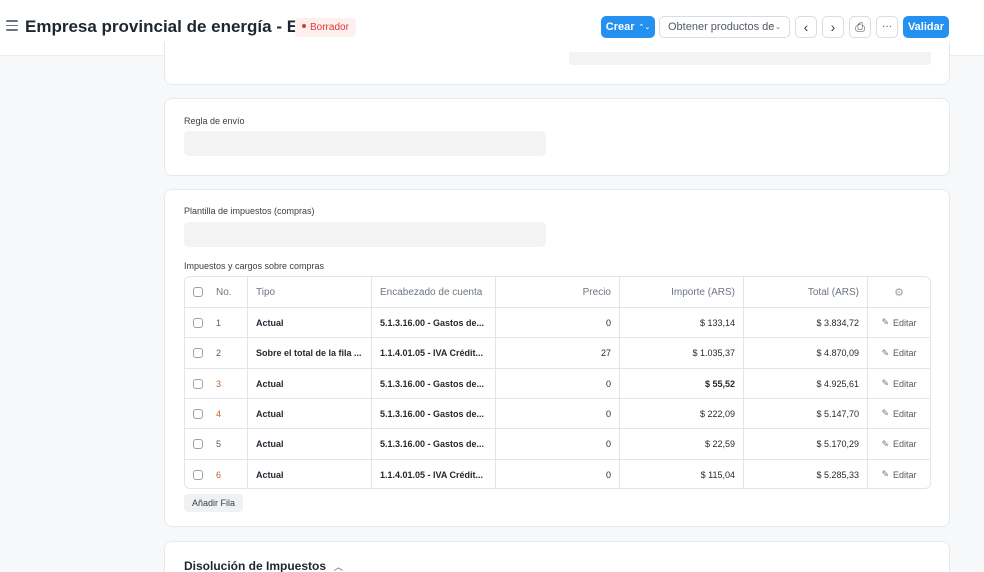 This screenshot has height=572, width=984. What do you see at coordinates (309, 292) in the screenshot?
I see `col-tipo: Tipo` at bounding box center [309, 292].